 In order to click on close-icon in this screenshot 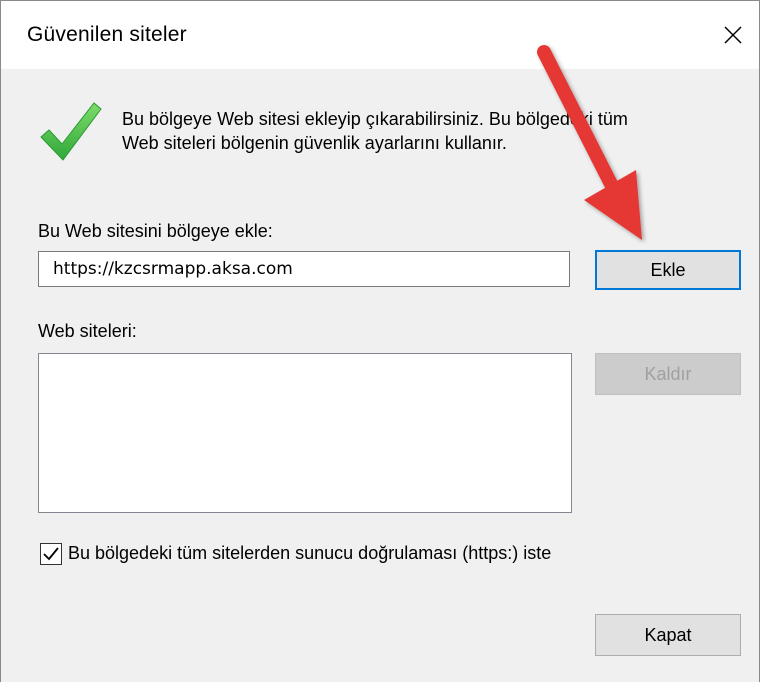, I will do `click(733, 35)`.